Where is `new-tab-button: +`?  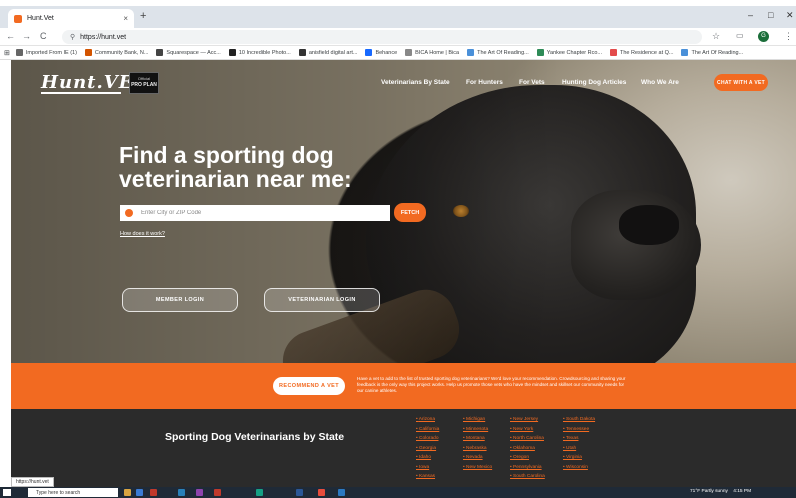 new-tab-button: + is located at coordinates (143, 16).